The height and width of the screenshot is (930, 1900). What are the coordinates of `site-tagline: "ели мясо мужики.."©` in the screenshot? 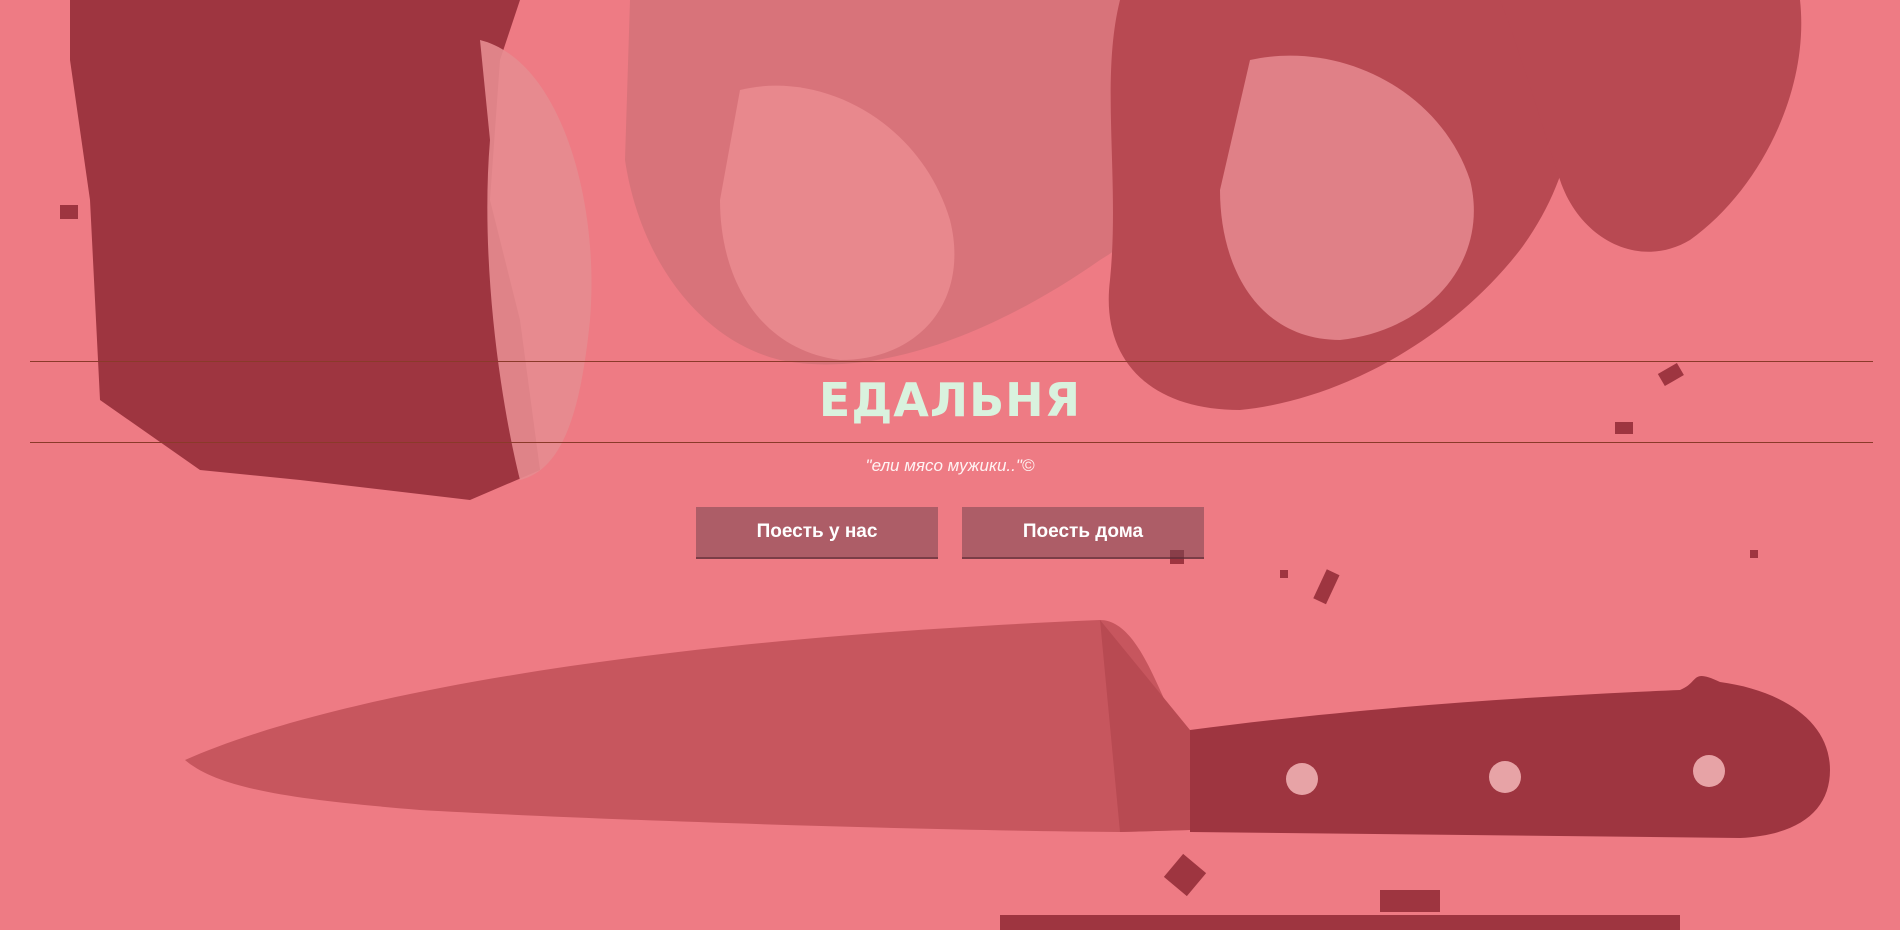 It's located at (950, 465).